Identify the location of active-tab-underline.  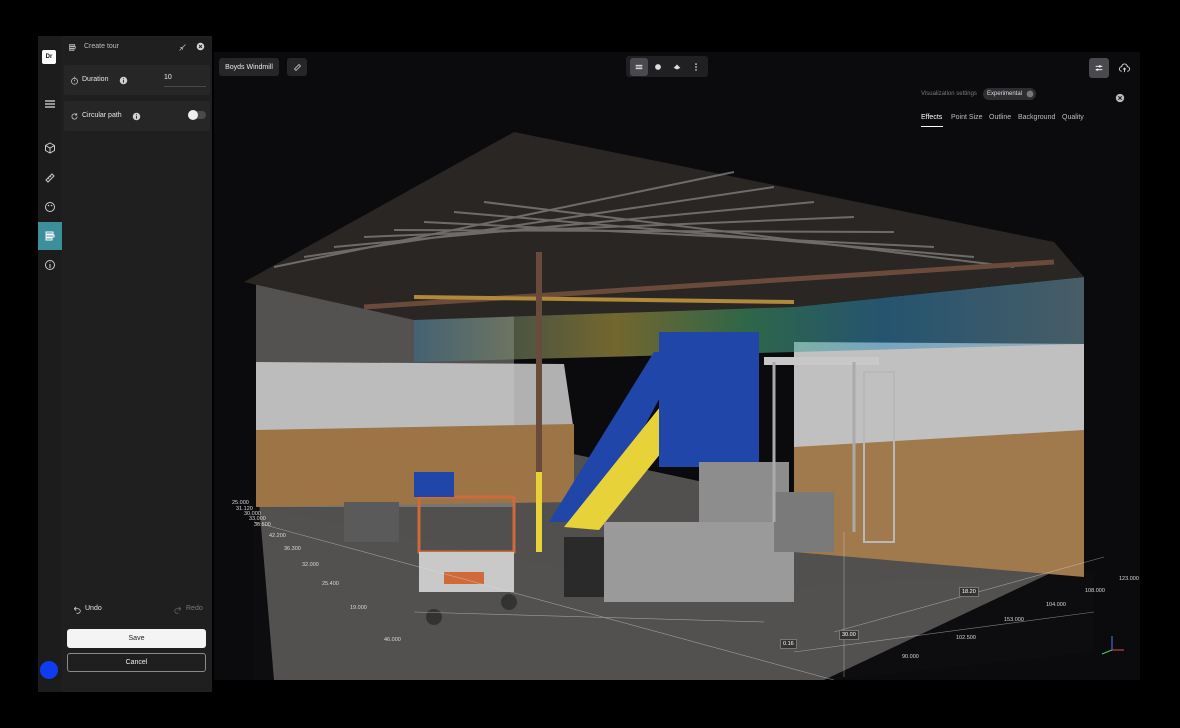
(932, 126).